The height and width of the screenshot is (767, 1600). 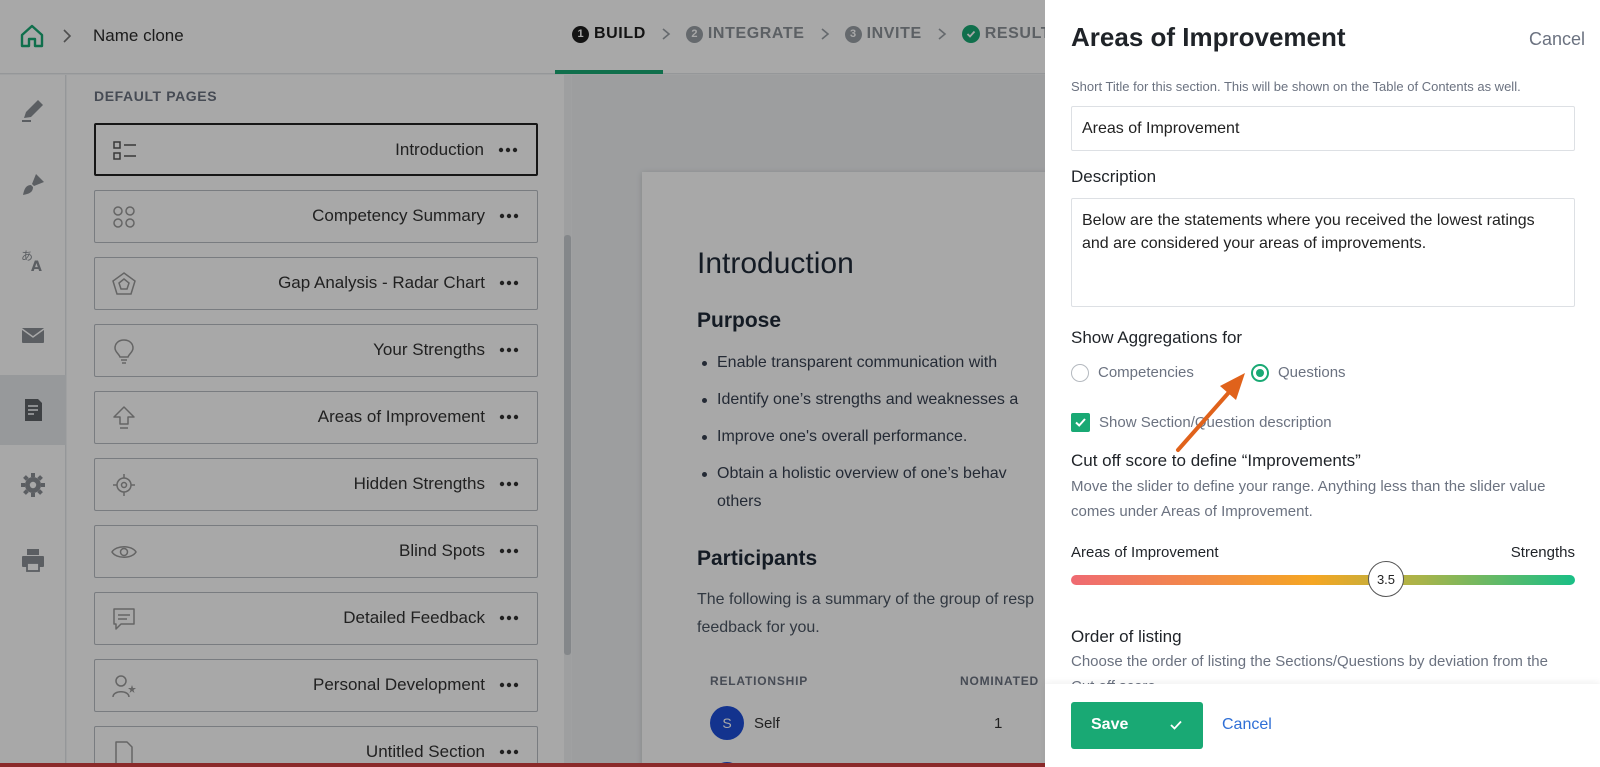 What do you see at coordinates (1323, 128) in the screenshot?
I see `short-title-input: Areas of Improvement` at bounding box center [1323, 128].